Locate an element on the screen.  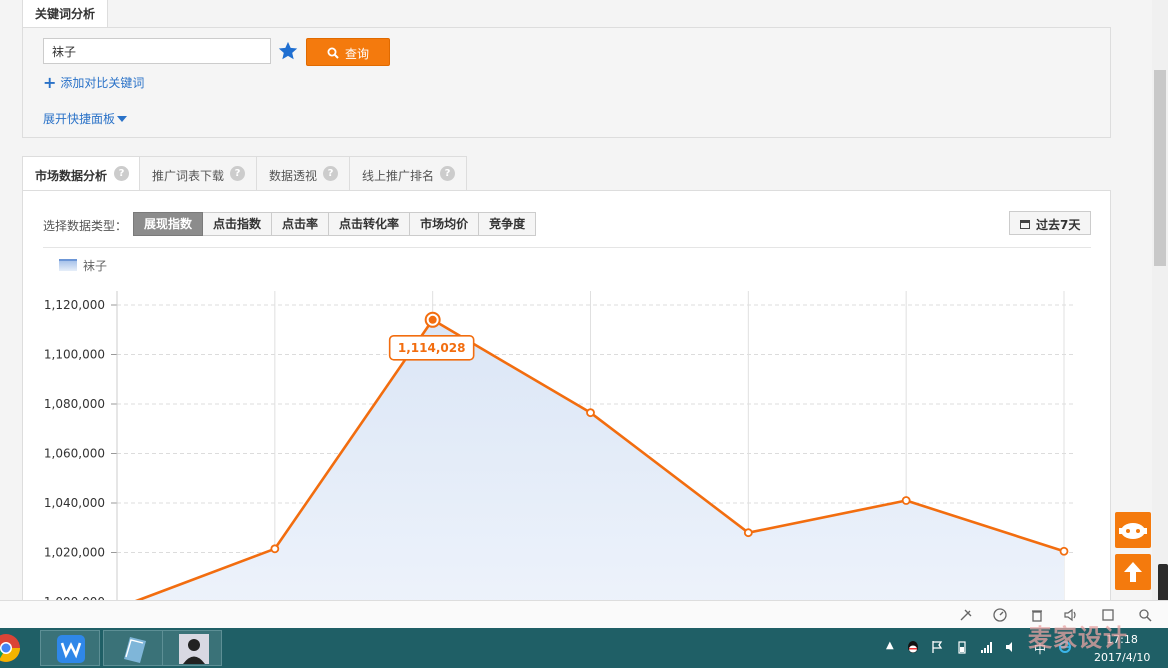
expand-quick-panel-link: 展开快捷面板 is located at coordinates (85, 118).